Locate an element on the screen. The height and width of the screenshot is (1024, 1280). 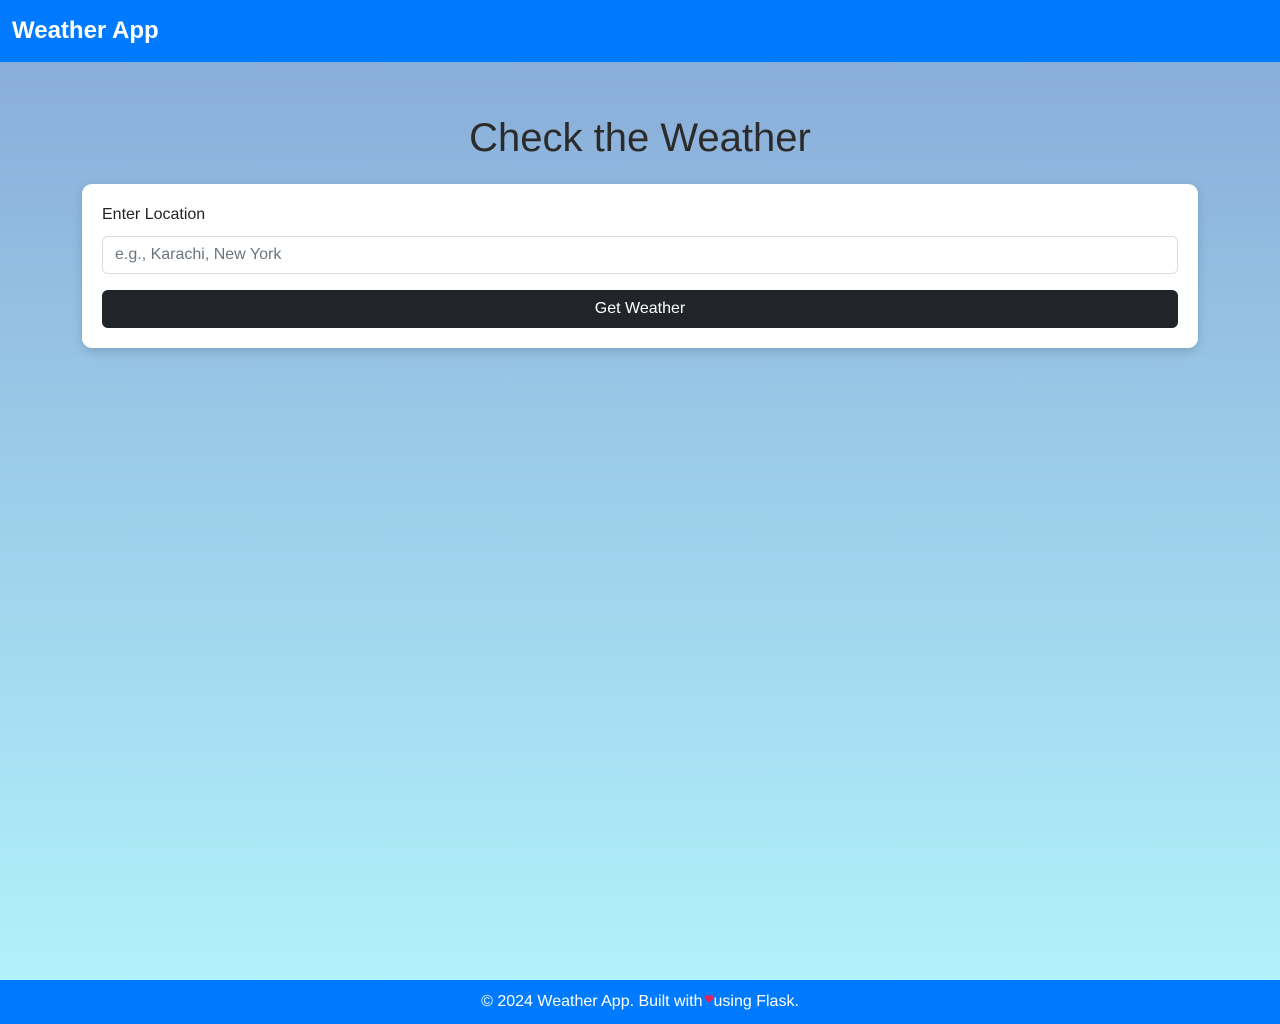
page-title: Check the Weather is located at coordinates (640, 138).